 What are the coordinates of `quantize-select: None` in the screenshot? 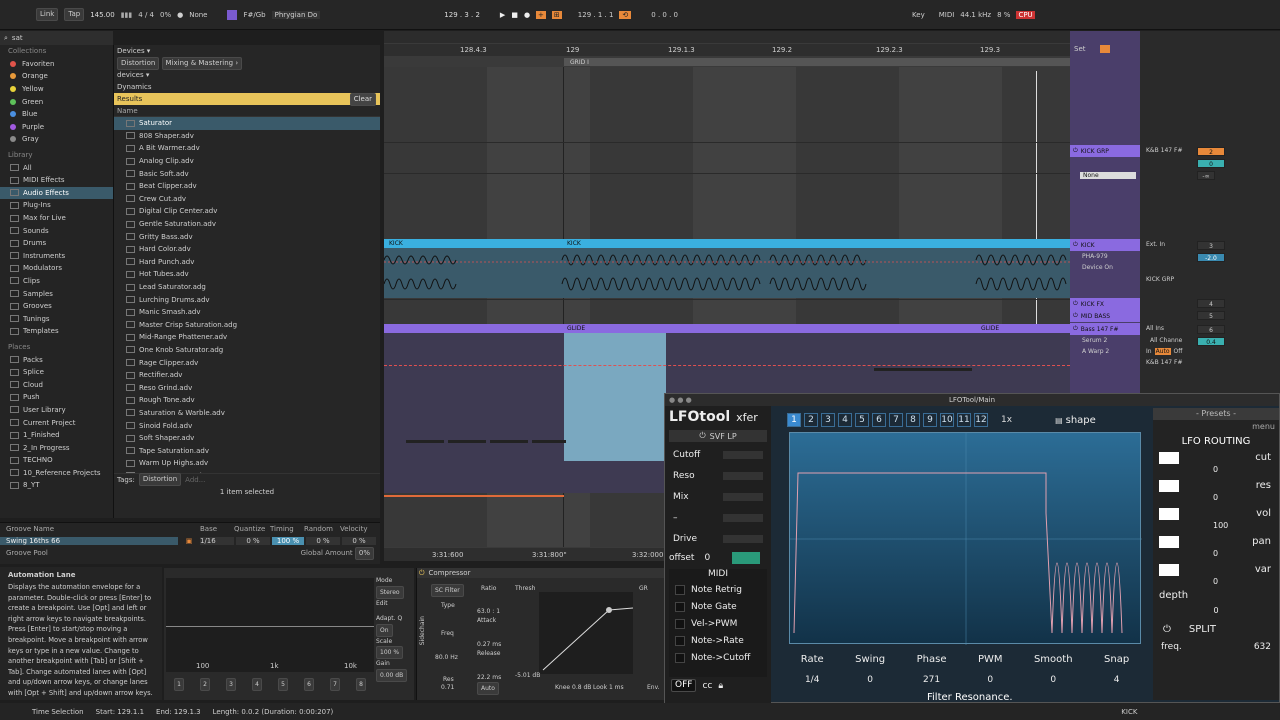 It's located at (198, 15).